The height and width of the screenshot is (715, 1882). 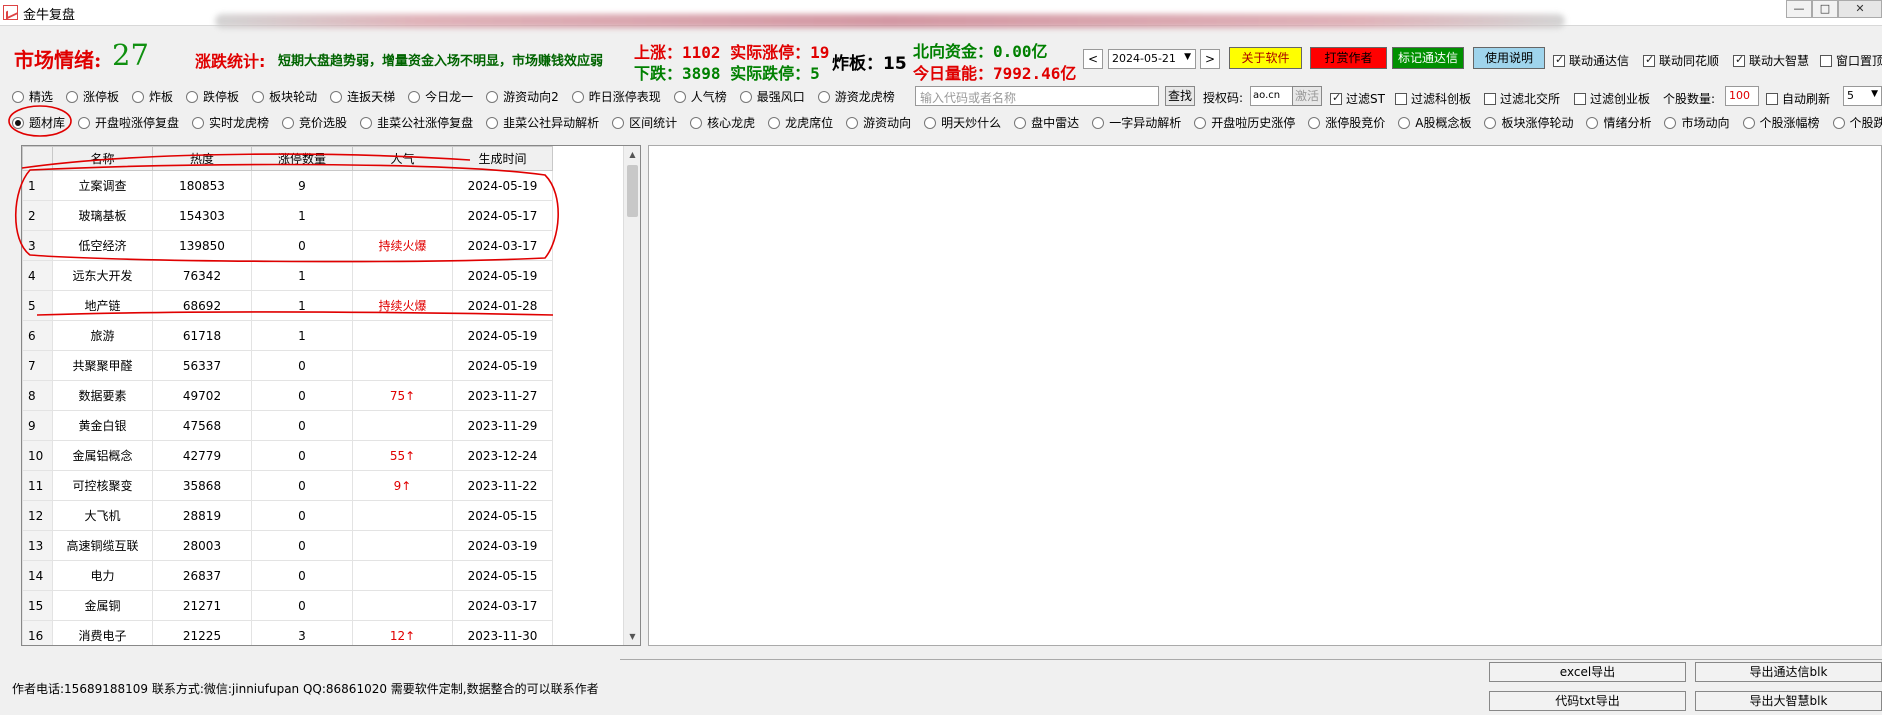 I want to click on link-tdx-checkbox: 联动通达信, so click(x=1591, y=60).